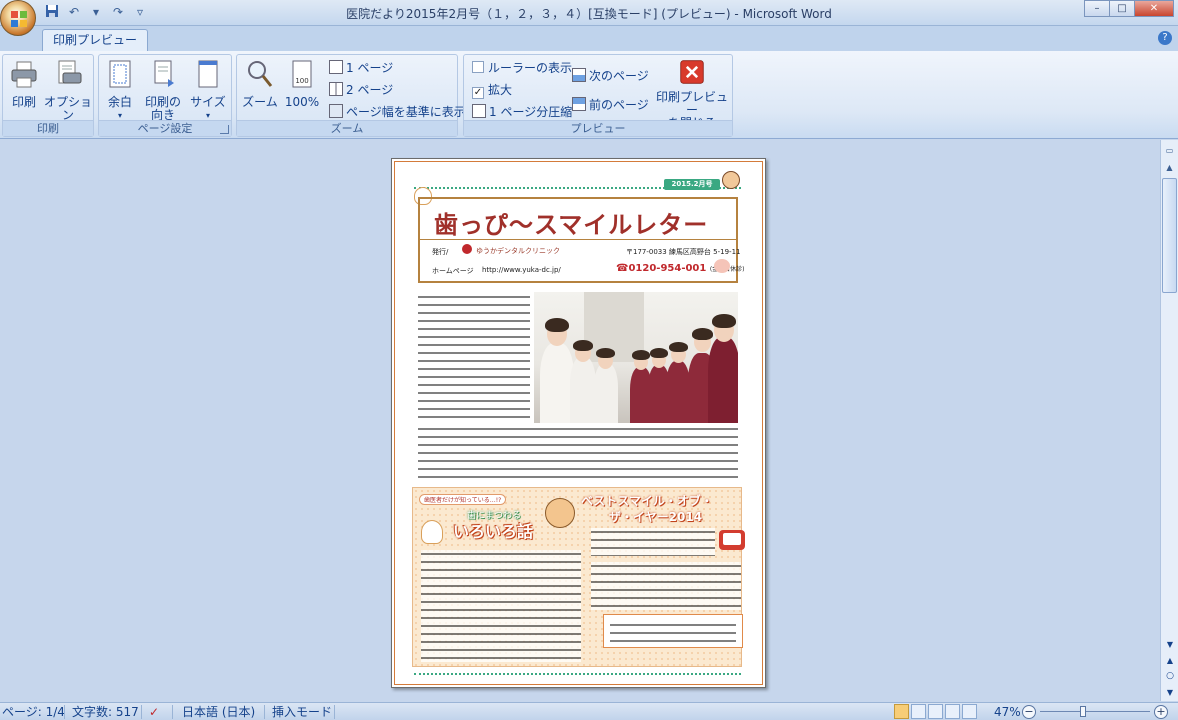 The image size is (1178, 720). What do you see at coordinates (531, 112) in the screenshot?
I see `shrink-one-page-label: 1 ページ分圧縮` at bounding box center [531, 112].